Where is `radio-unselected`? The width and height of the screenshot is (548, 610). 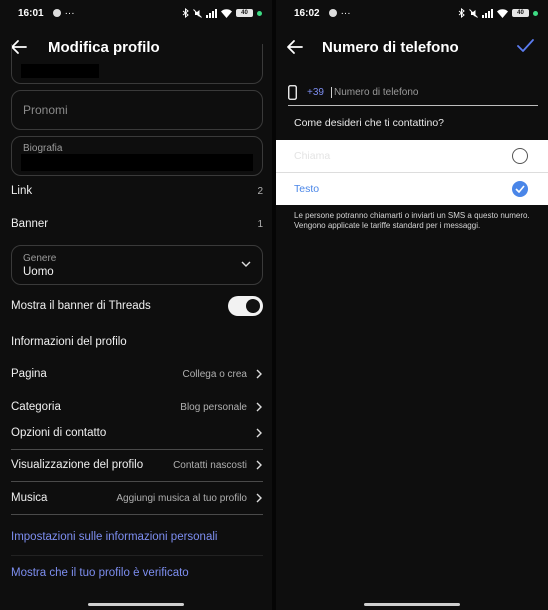
radio-unselected is located at coordinates (520, 156).